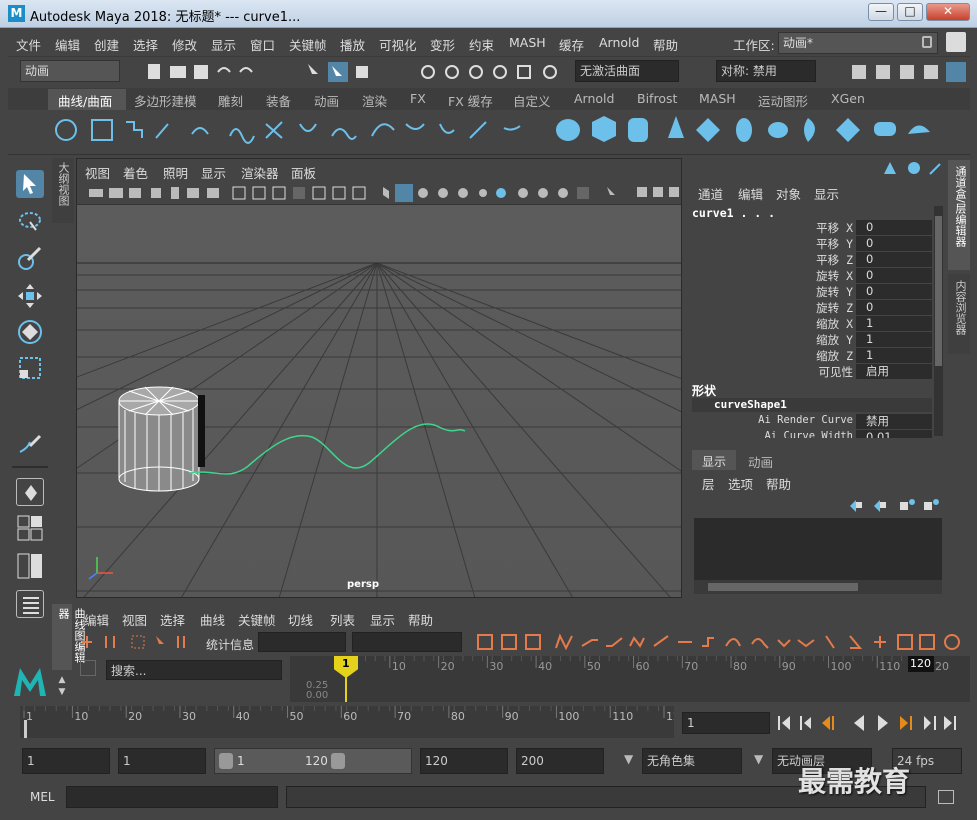 This screenshot has width=977, height=820. What do you see at coordinates (778, 483) in the screenshot?
I see `layer-menu-help: 帮助` at bounding box center [778, 483].